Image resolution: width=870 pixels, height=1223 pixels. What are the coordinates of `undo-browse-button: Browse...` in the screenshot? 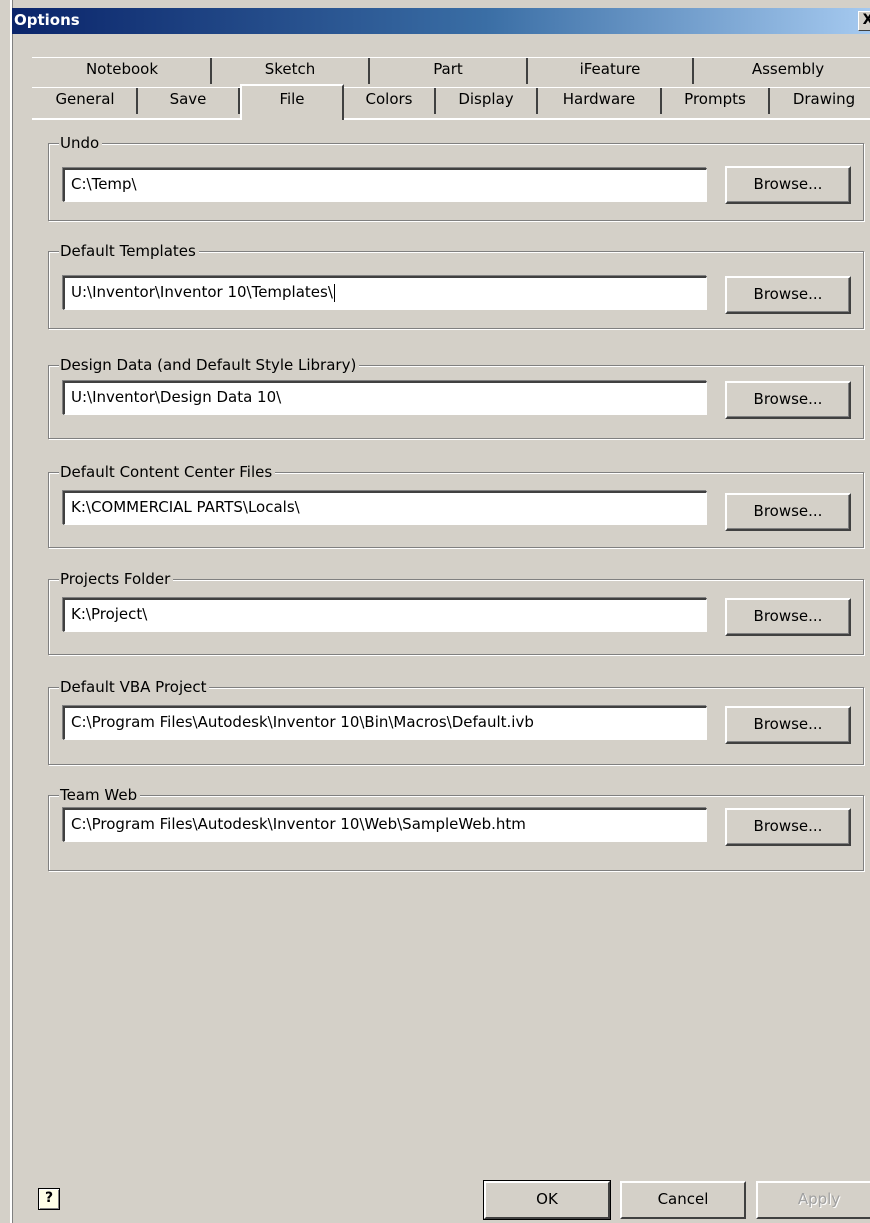 It's located at (788, 185).